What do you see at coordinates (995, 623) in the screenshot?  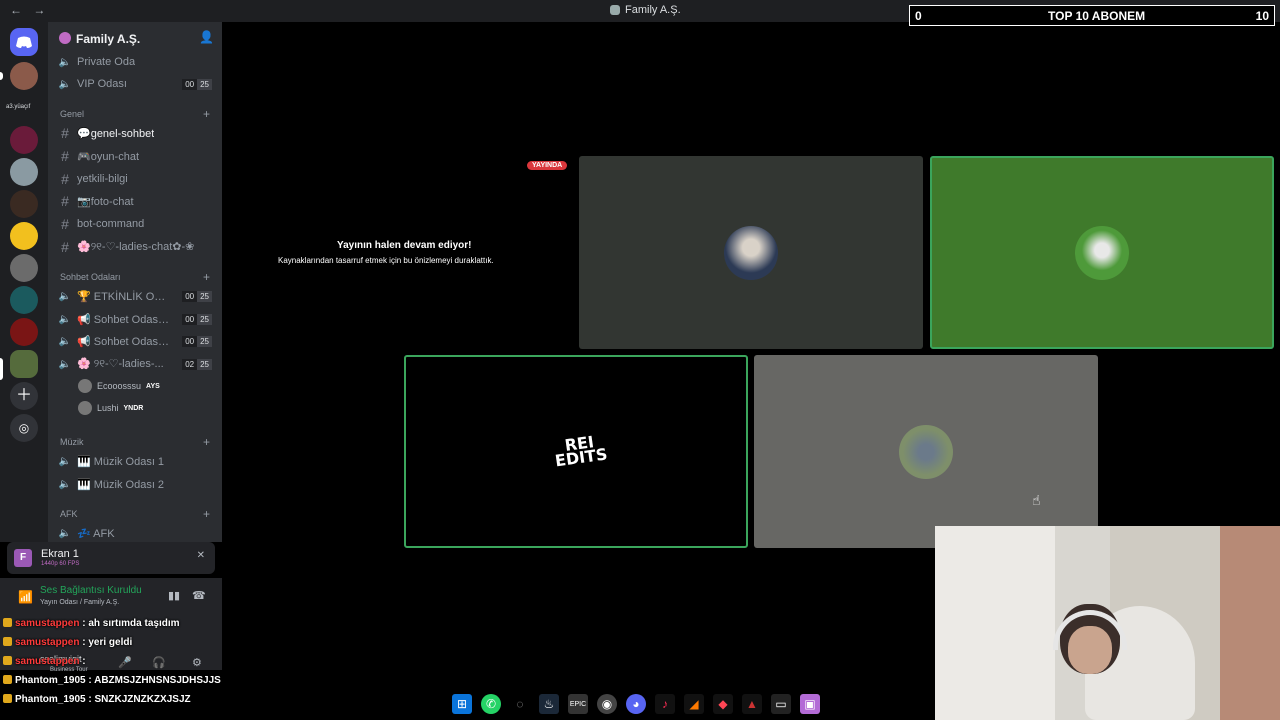 I see `webcam-window` at bounding box center [995, 623].